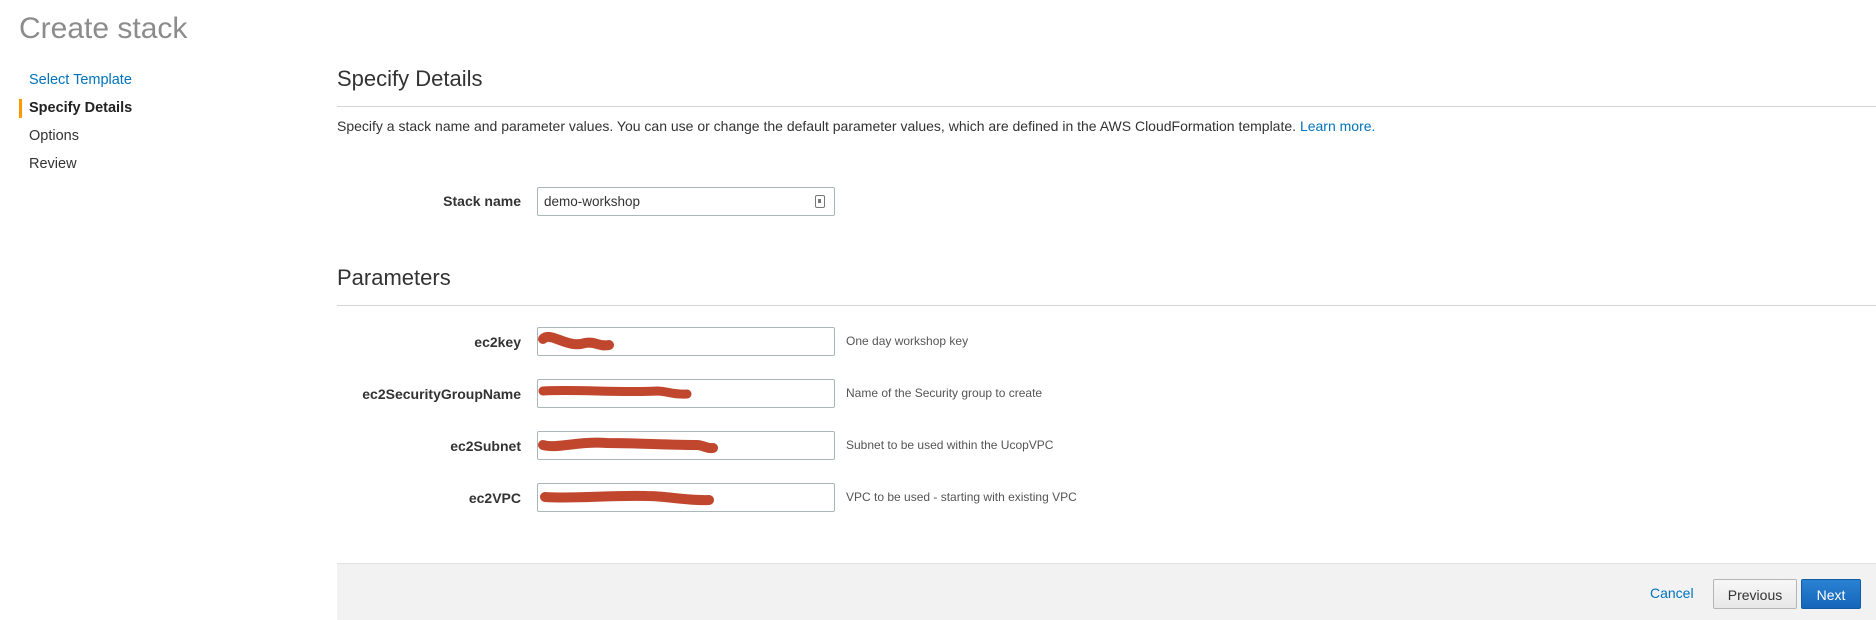  I want to click on param-label-ec2securitygroupname: ec2SecurityGroupName, so click(441, 394).